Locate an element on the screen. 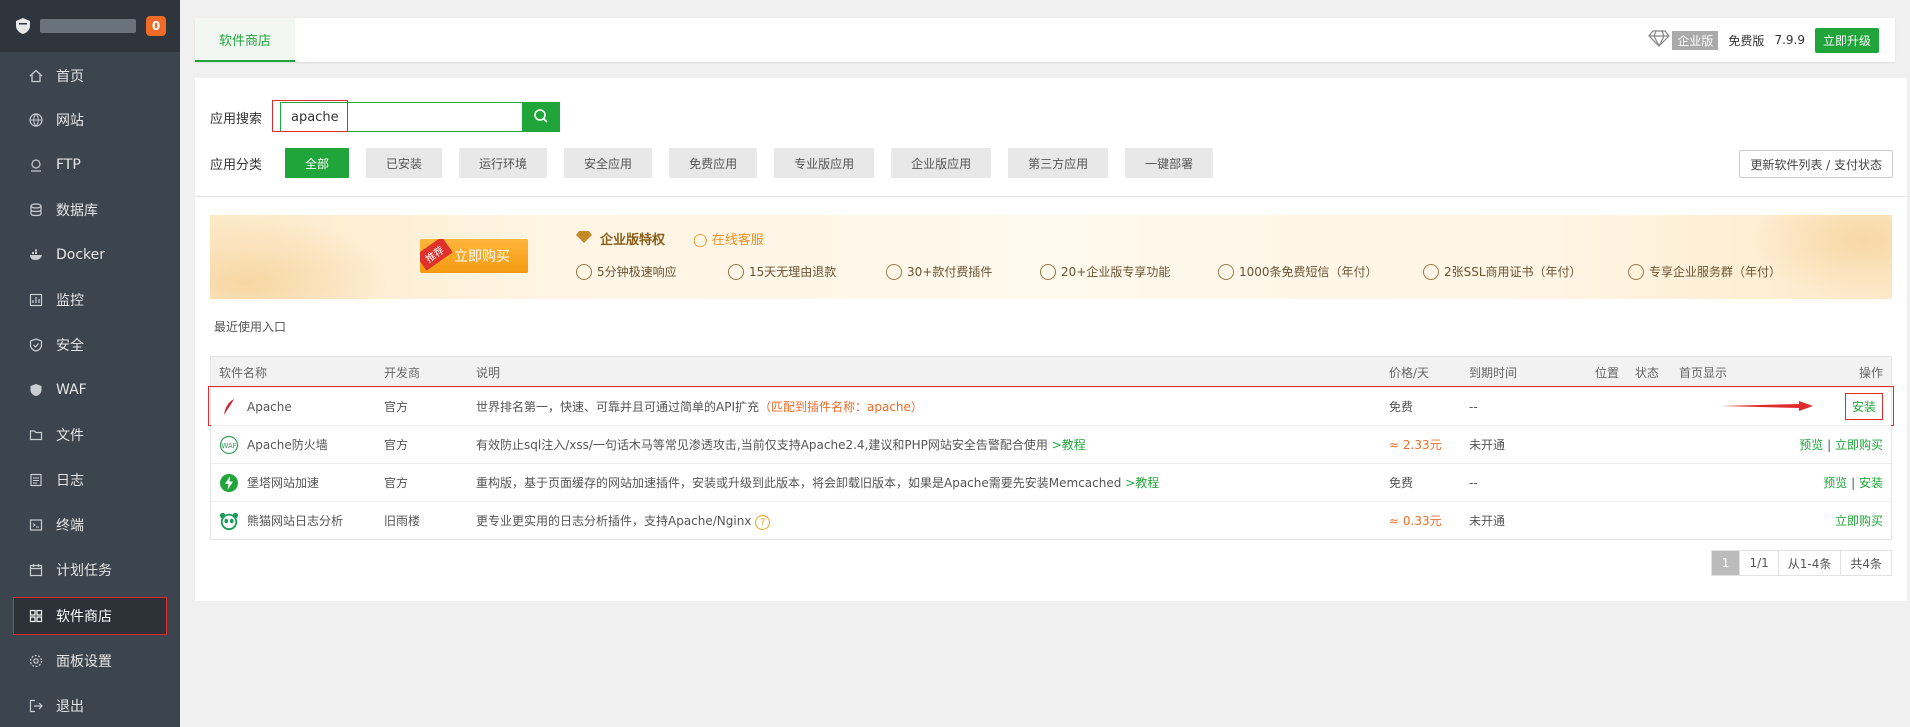 The image size is (1910, 727). clock-icon is located at coordinates (584, 271).